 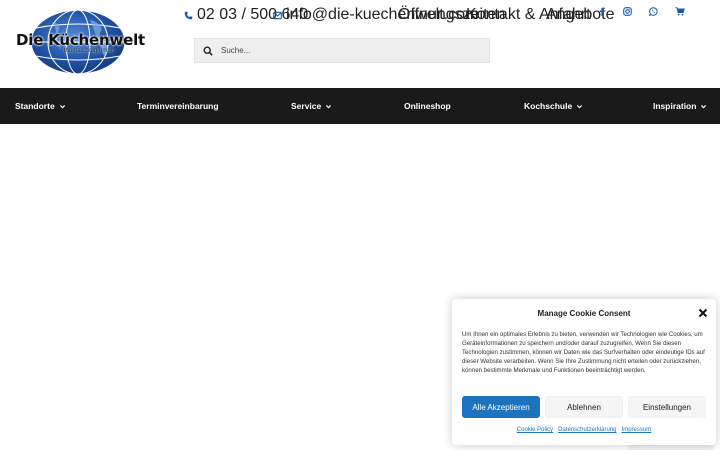 I want to click on nav-item-kochschule: Kochschule, so click(x=553, y=106).